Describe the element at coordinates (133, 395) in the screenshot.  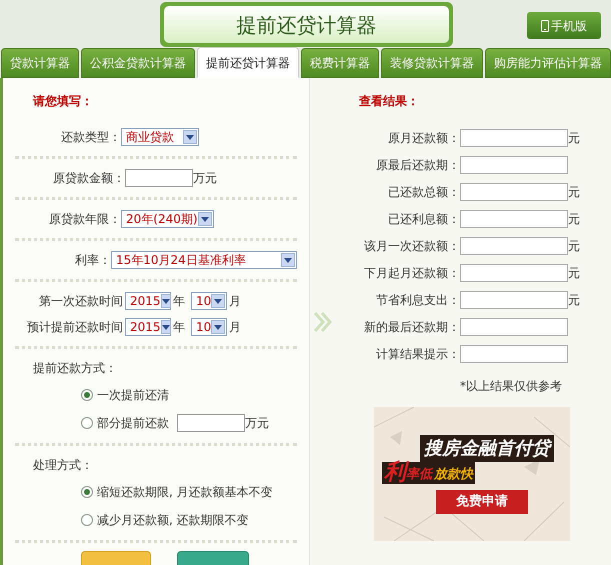
I see `option-label: 一次提前还清` at that location.